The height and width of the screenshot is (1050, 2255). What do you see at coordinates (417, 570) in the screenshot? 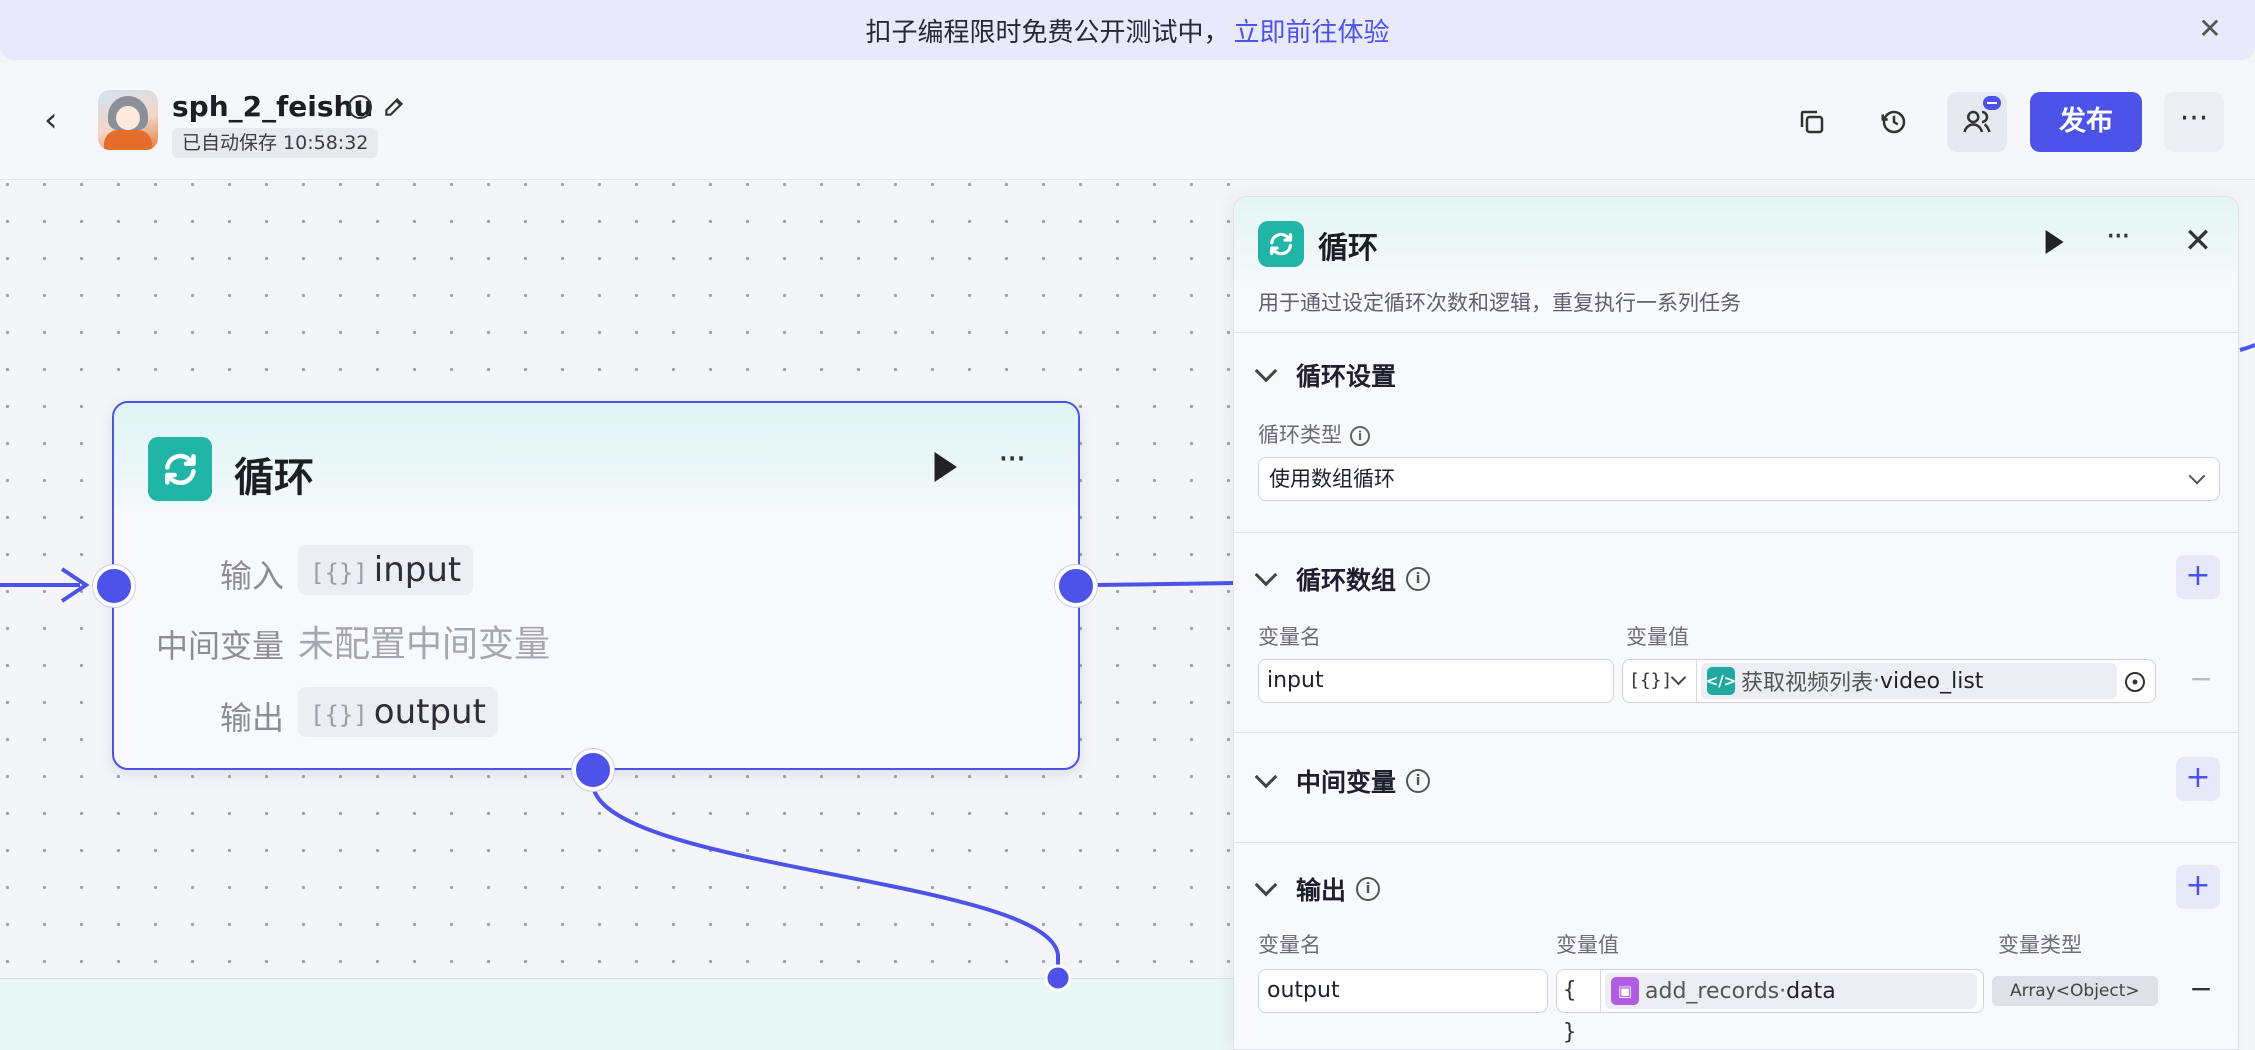
I see `node-input-value: input` at bounding box center [417, 570].